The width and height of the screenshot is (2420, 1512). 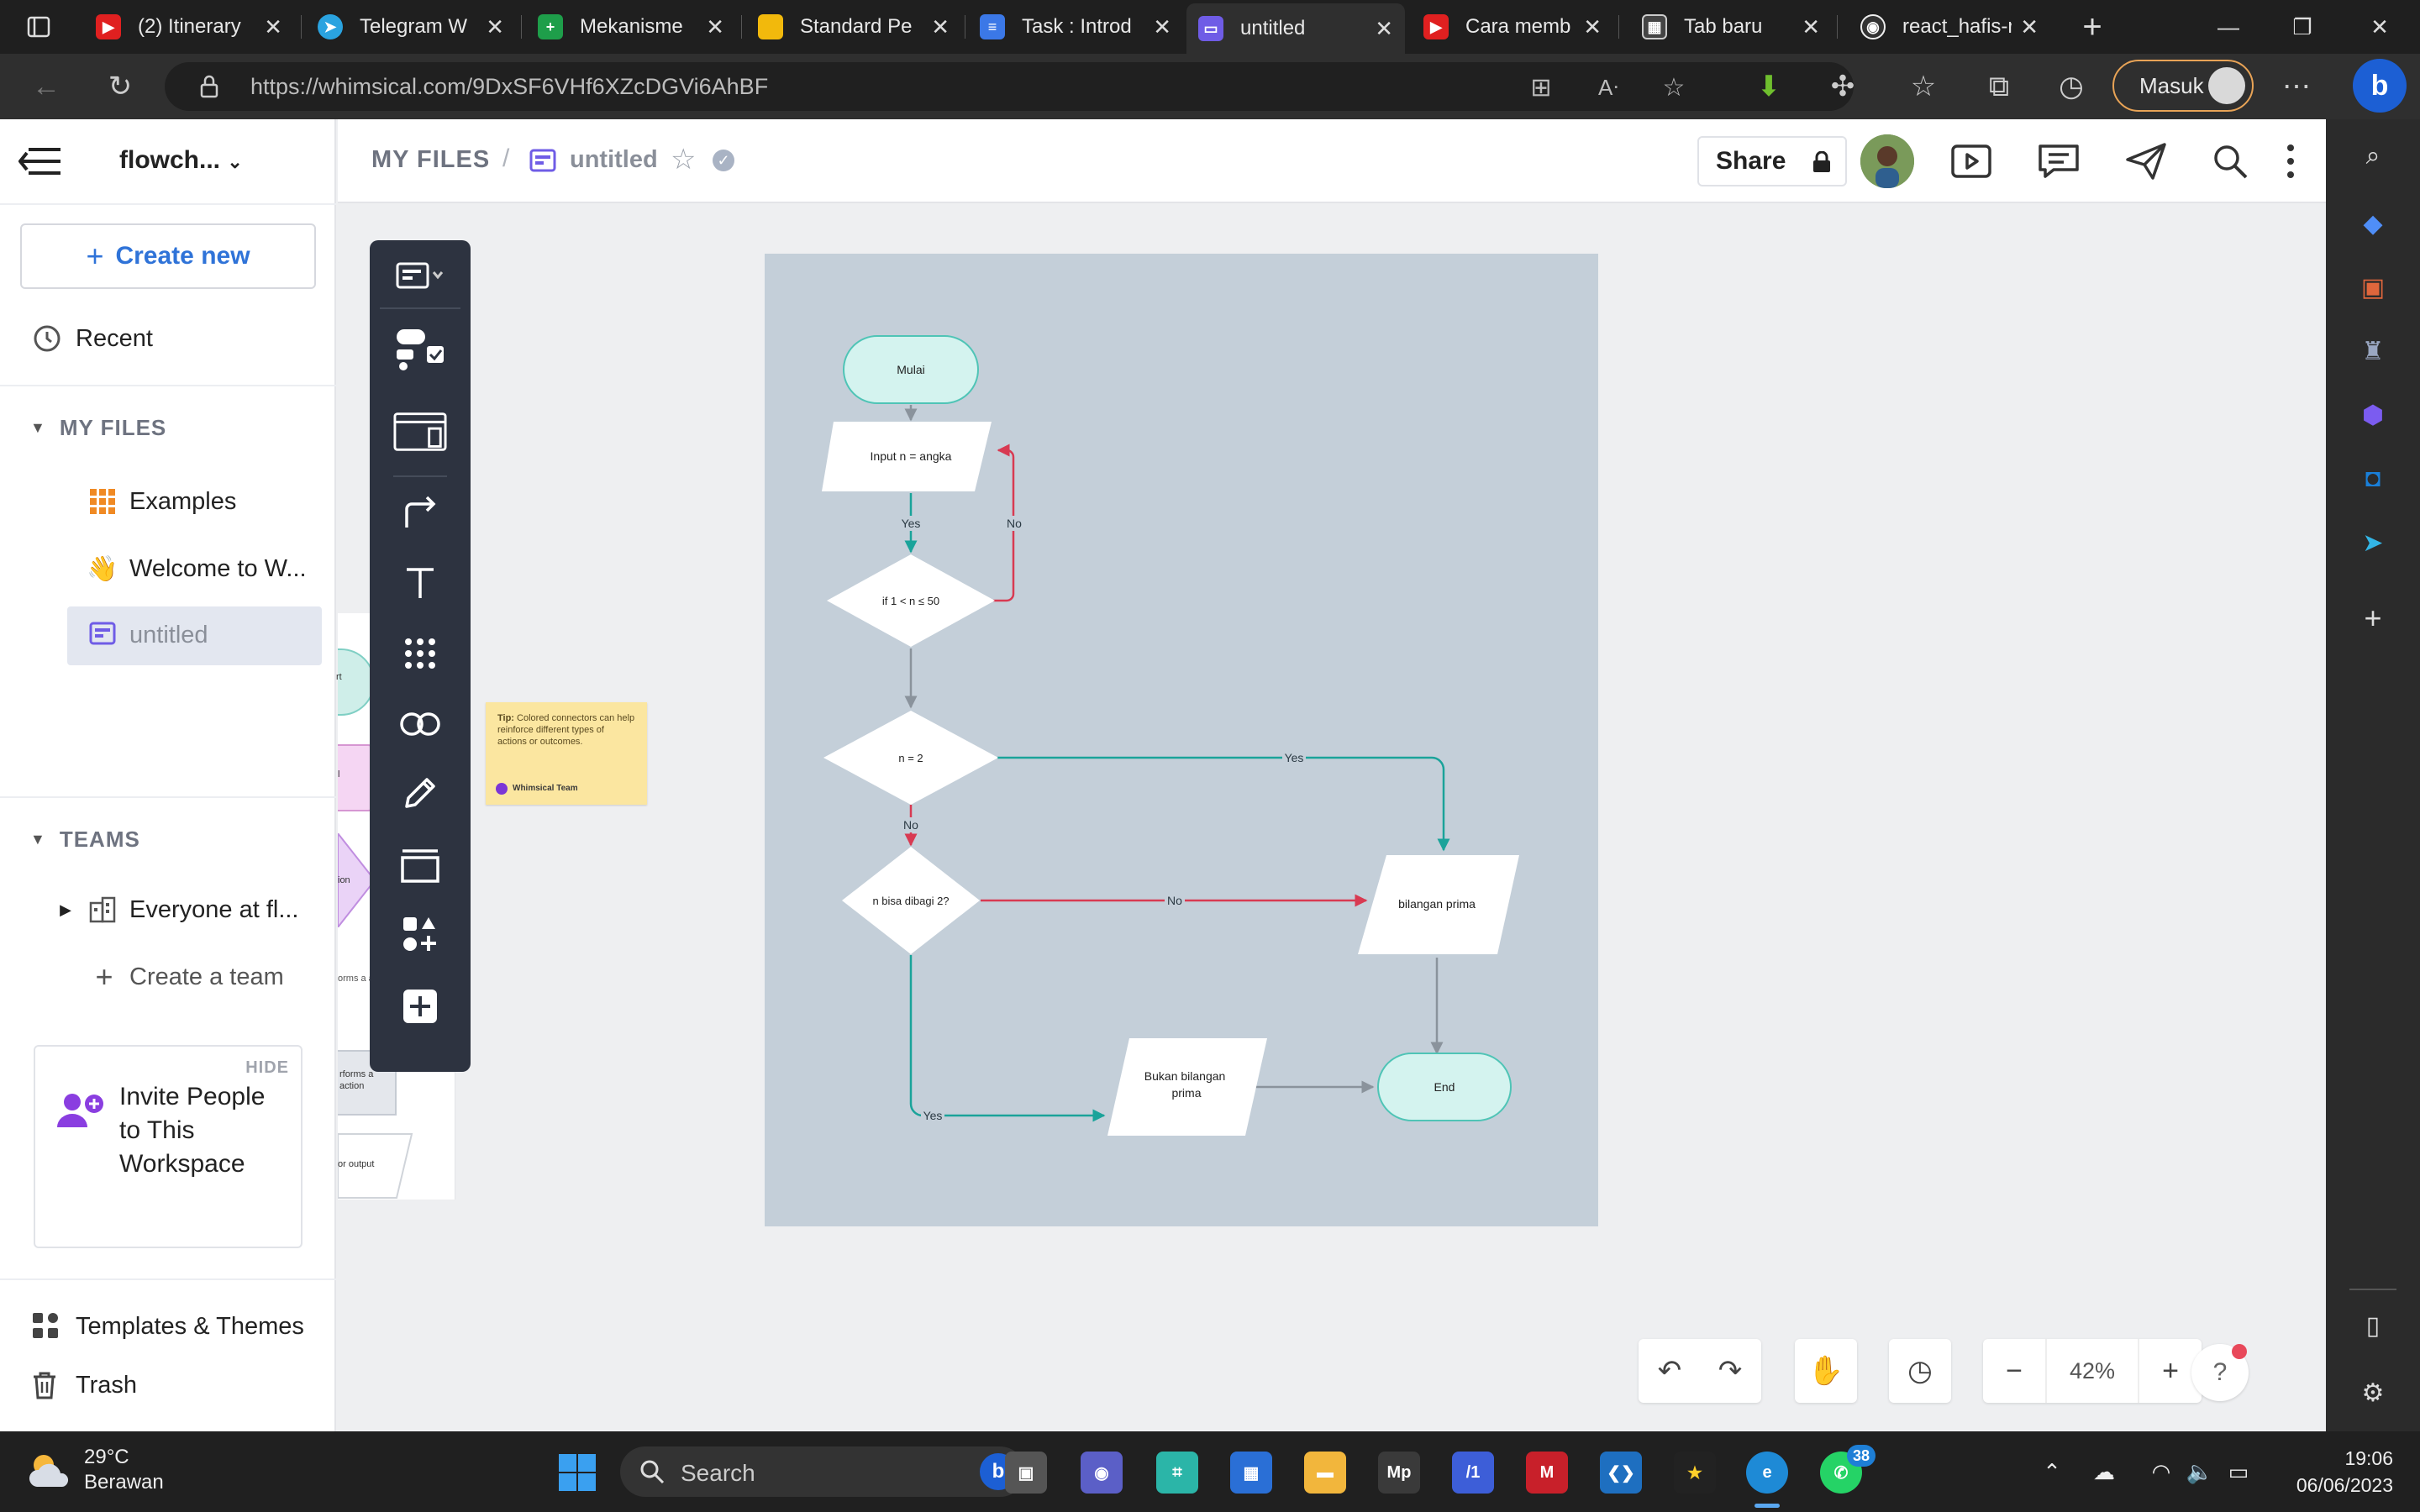 I want to click on icons-grid-icon, so click(x=420, y=653).